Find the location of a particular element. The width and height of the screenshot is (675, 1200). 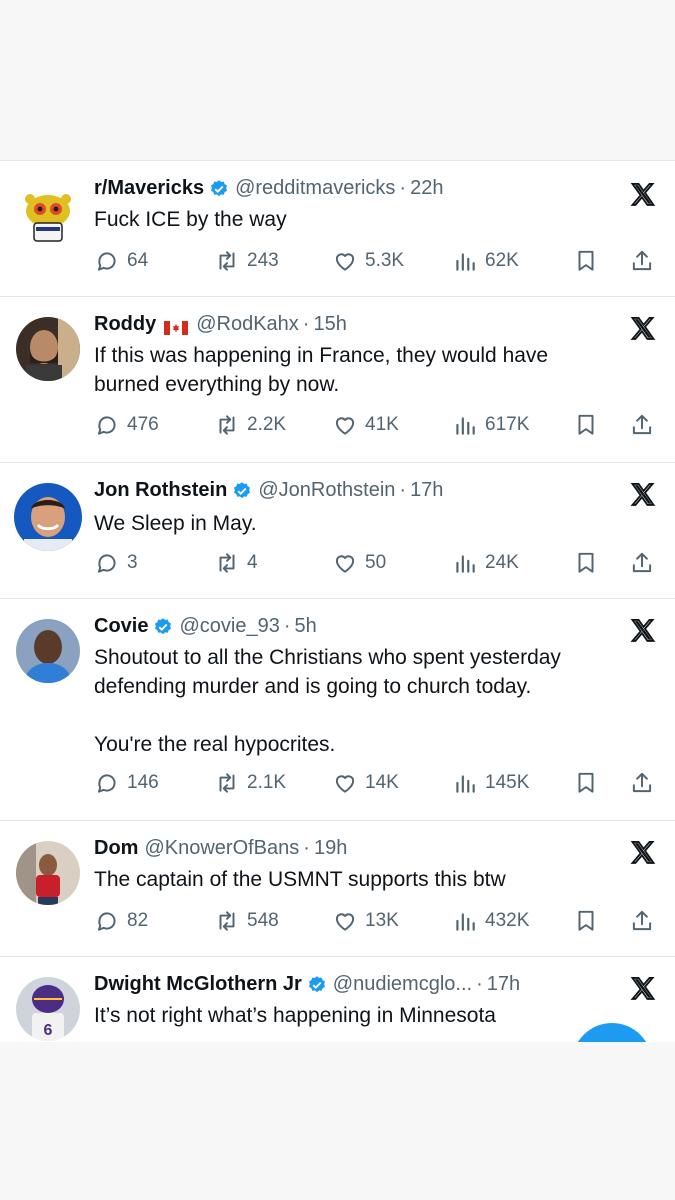

timestamp: 22h is located at coordinates (426, 188).